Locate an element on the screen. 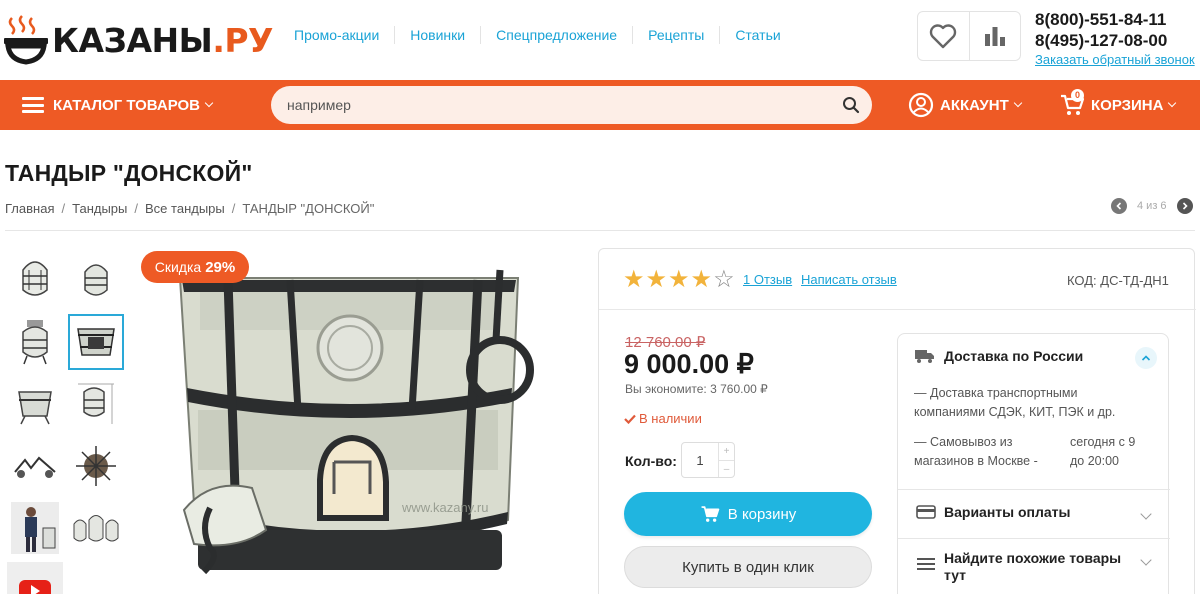 This screenshot has width=1200, height=594. nav-link-articles: Статьи is located at coordinates (757, 35).